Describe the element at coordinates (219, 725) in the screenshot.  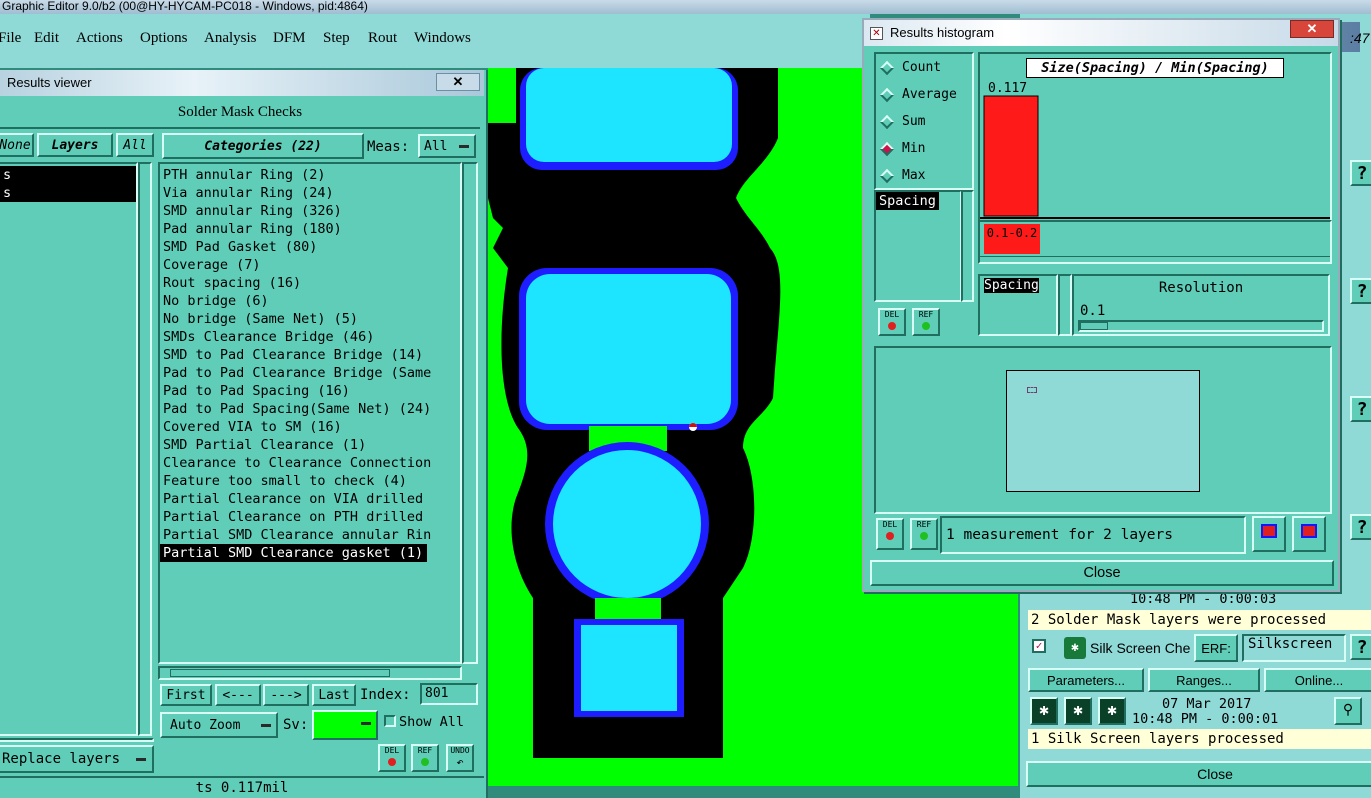
I see `auto-zoom-dropdown: Auto Zoom` at that location.